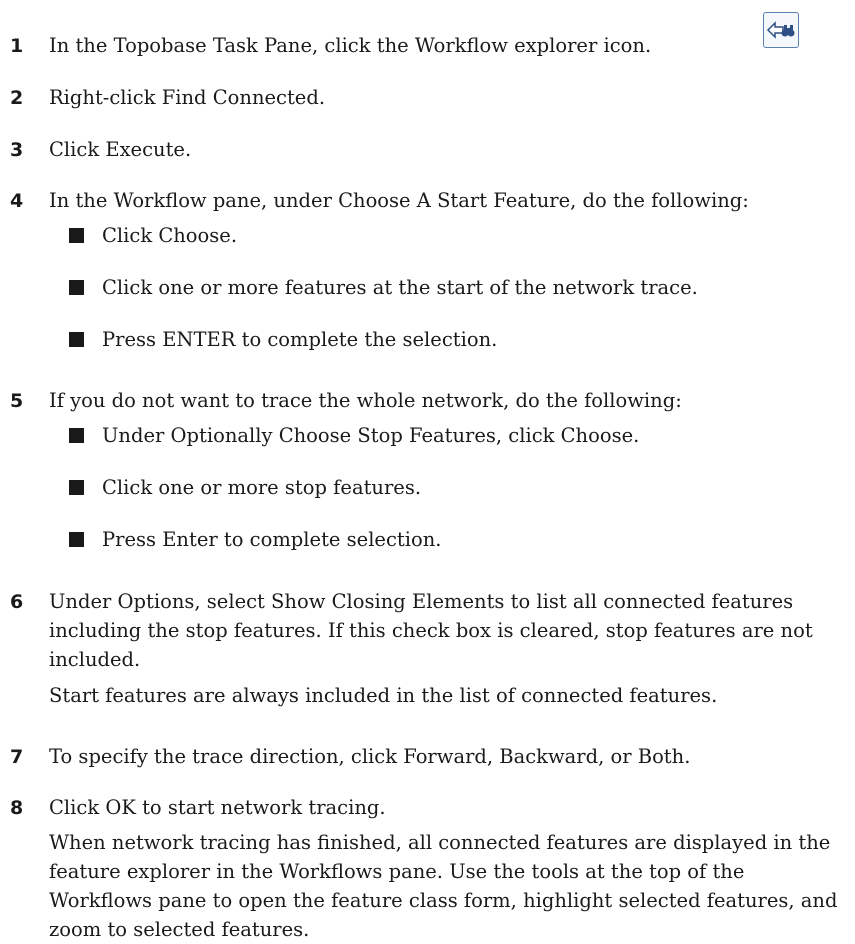 The height and width of the screenshot is (944, 855). Describe the element at coordinates (272, 539) in the screenshot. I see `bullet-text: Press Enter to complete selection.` at that location.